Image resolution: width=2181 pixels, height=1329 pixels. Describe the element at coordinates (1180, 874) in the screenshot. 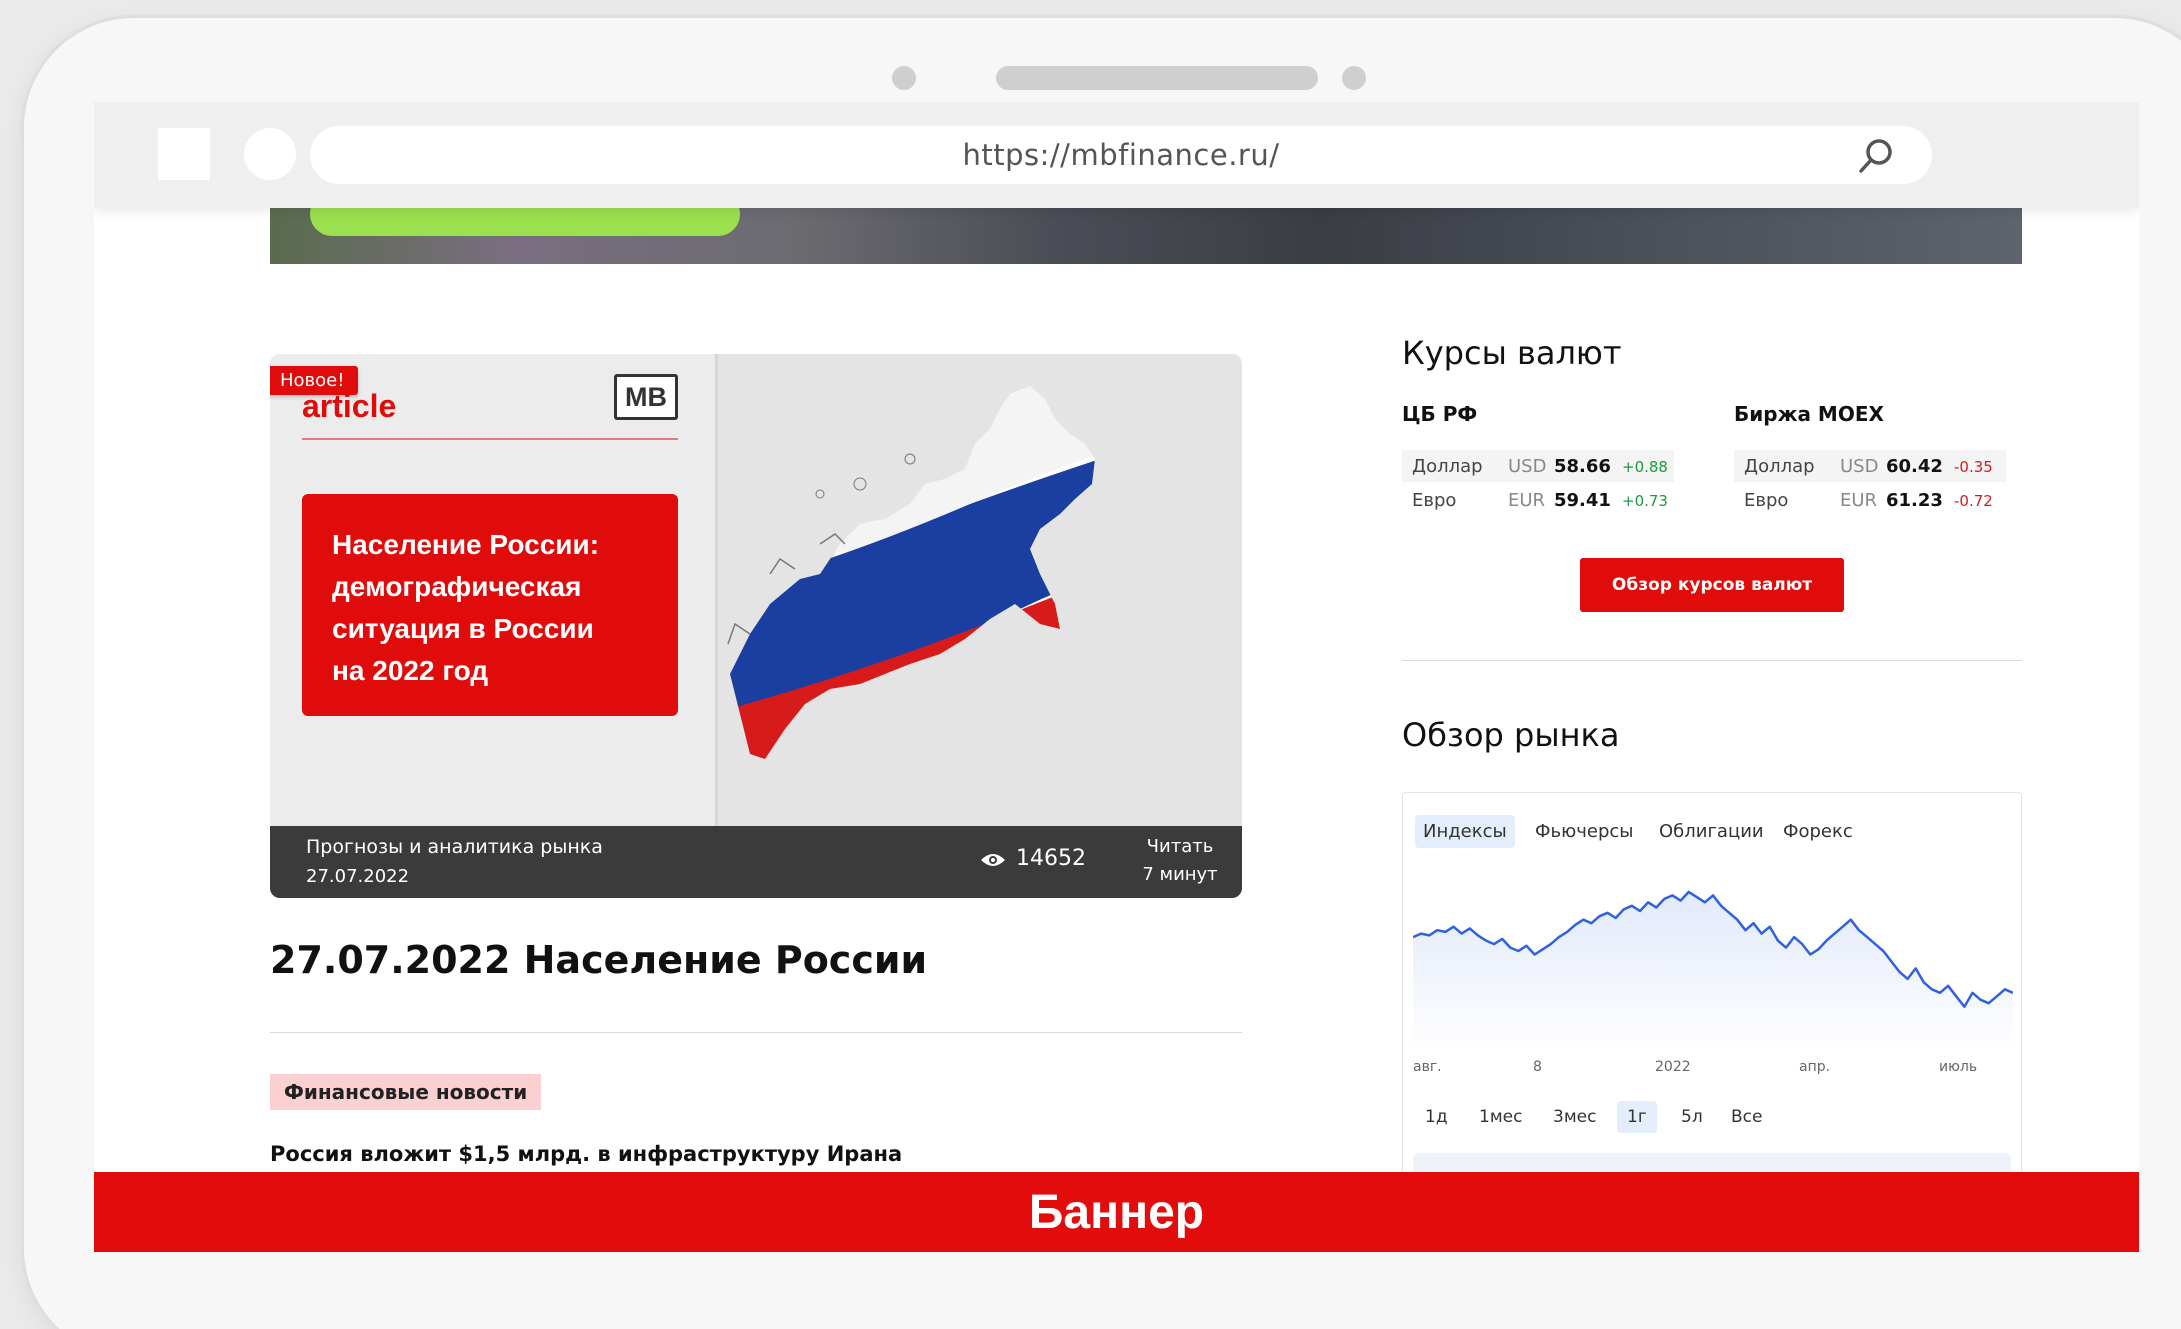

I see `read-time: 7 минут` at that location.